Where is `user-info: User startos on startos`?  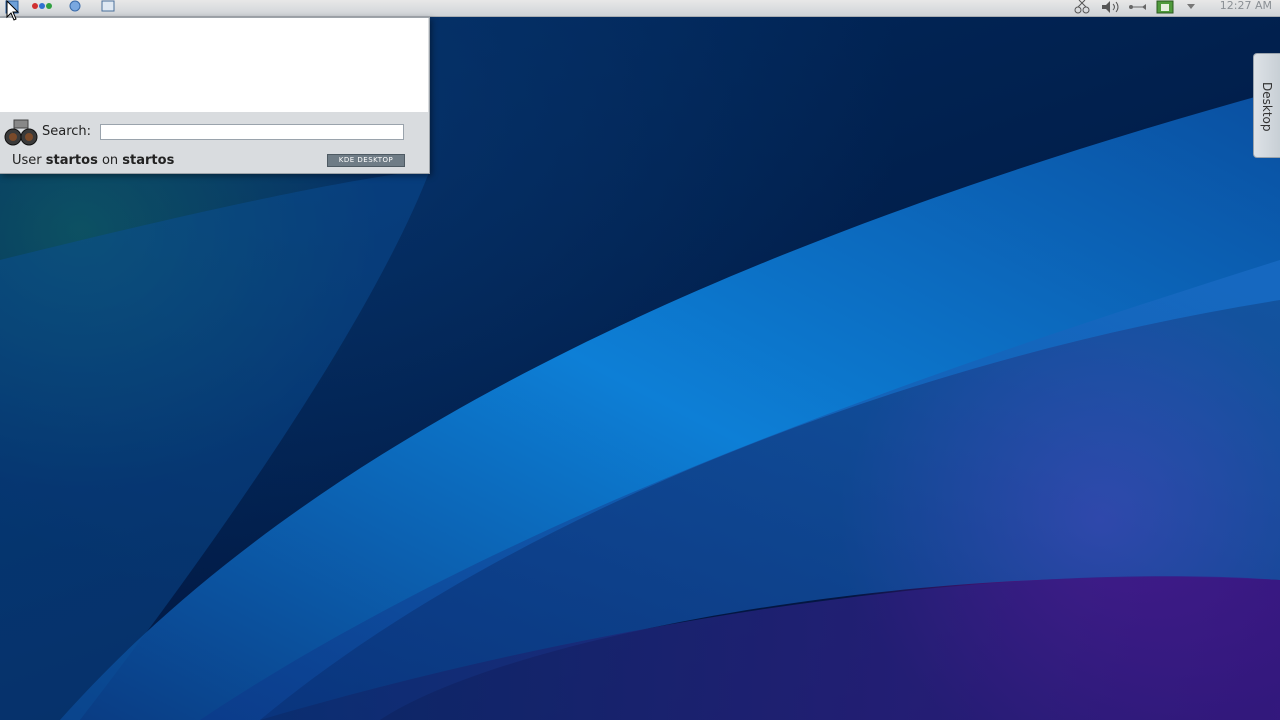 user-info: User startos on startos is located at coordinates (93, 160).